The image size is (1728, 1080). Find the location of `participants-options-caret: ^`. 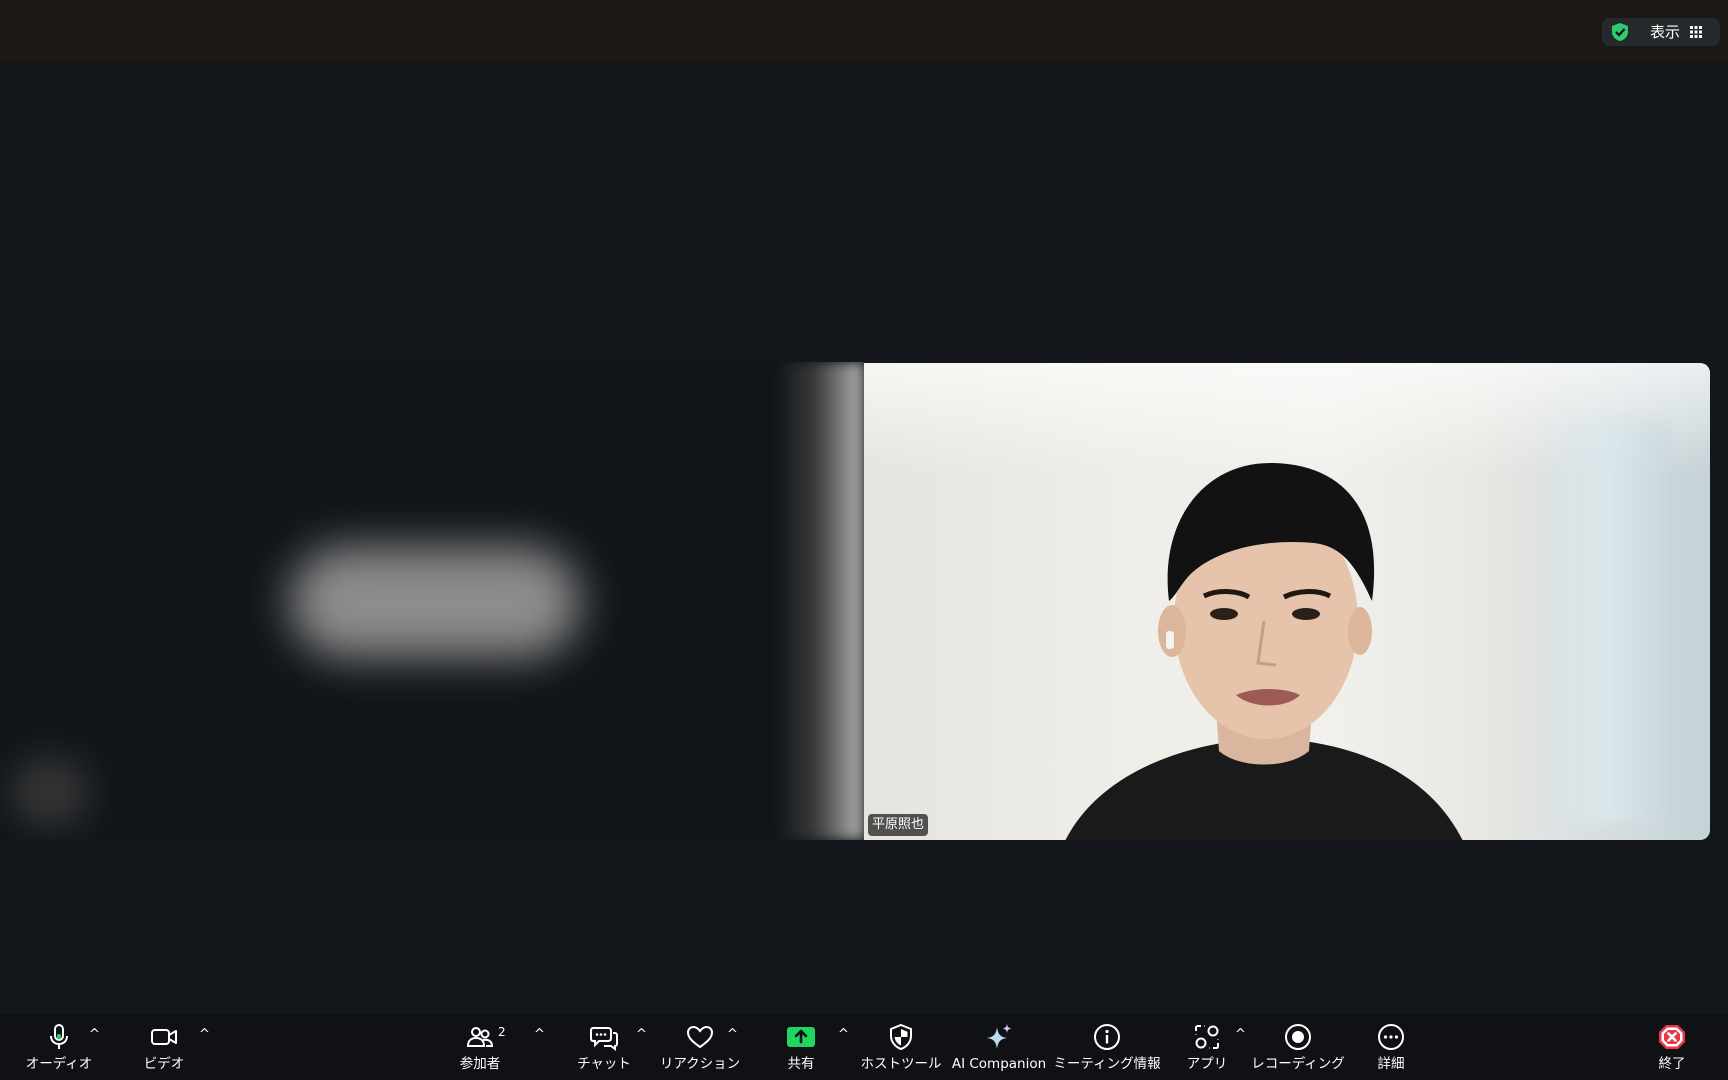

participants-options-caret: ^ is located at coordinates (540, 1034).